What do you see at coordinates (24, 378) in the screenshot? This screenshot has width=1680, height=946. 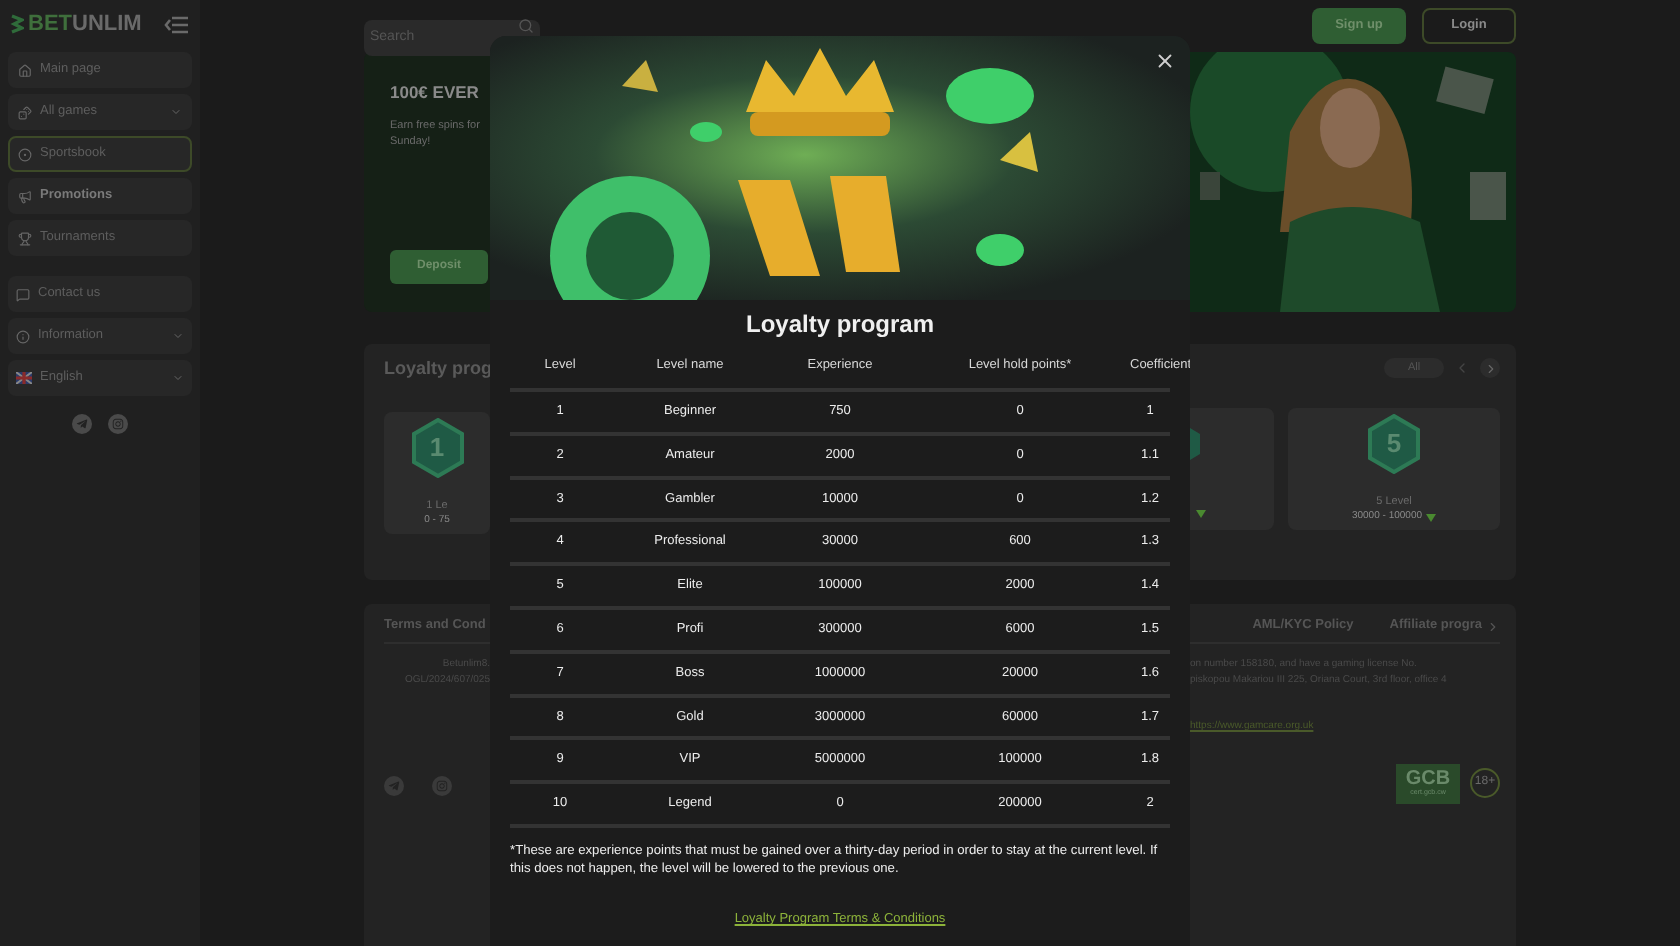 I see `flag-icon` at bounding box center [24, 378].